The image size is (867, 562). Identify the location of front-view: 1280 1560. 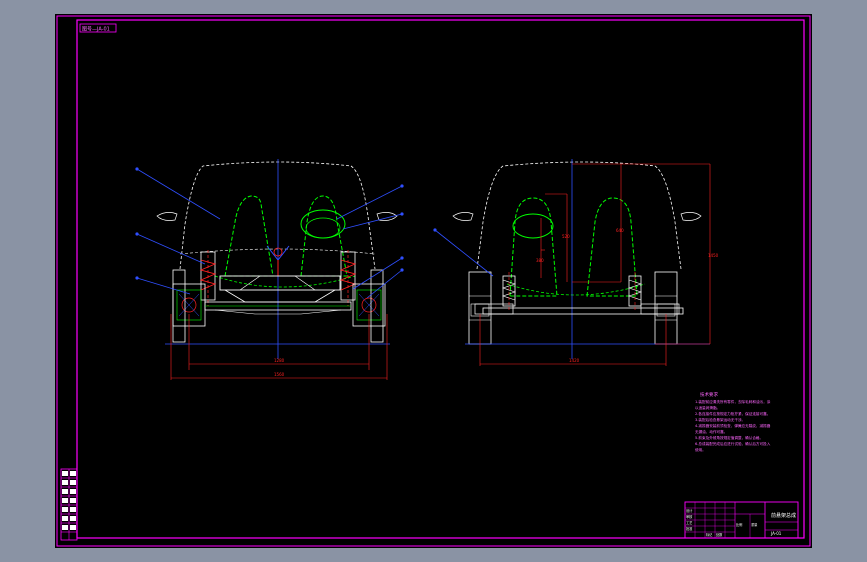
(269, 269).